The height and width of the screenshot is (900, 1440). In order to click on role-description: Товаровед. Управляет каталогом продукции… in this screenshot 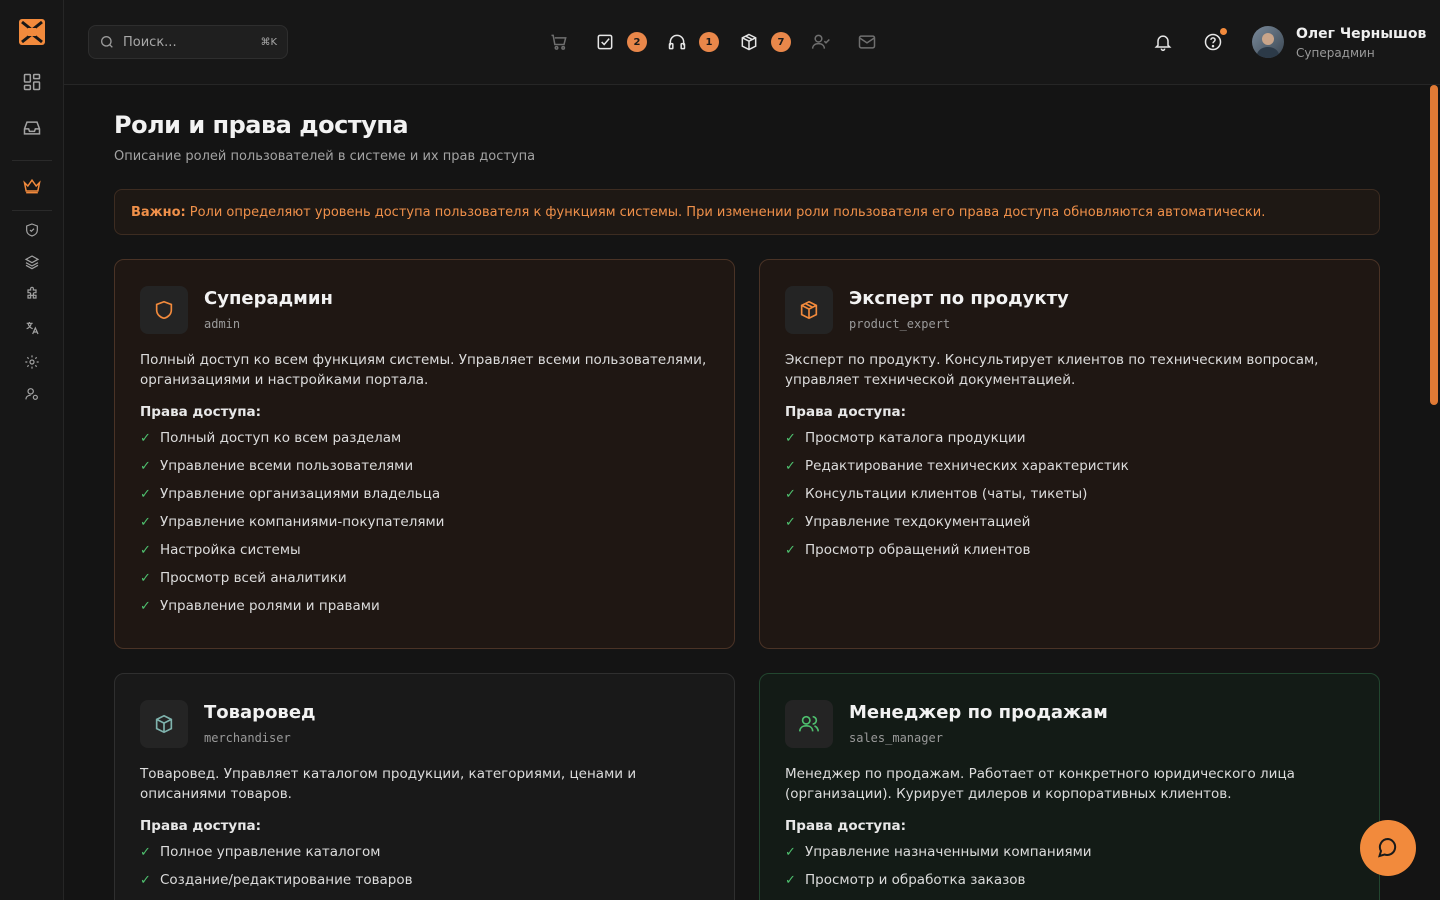, I will do `click(388, 784)`.